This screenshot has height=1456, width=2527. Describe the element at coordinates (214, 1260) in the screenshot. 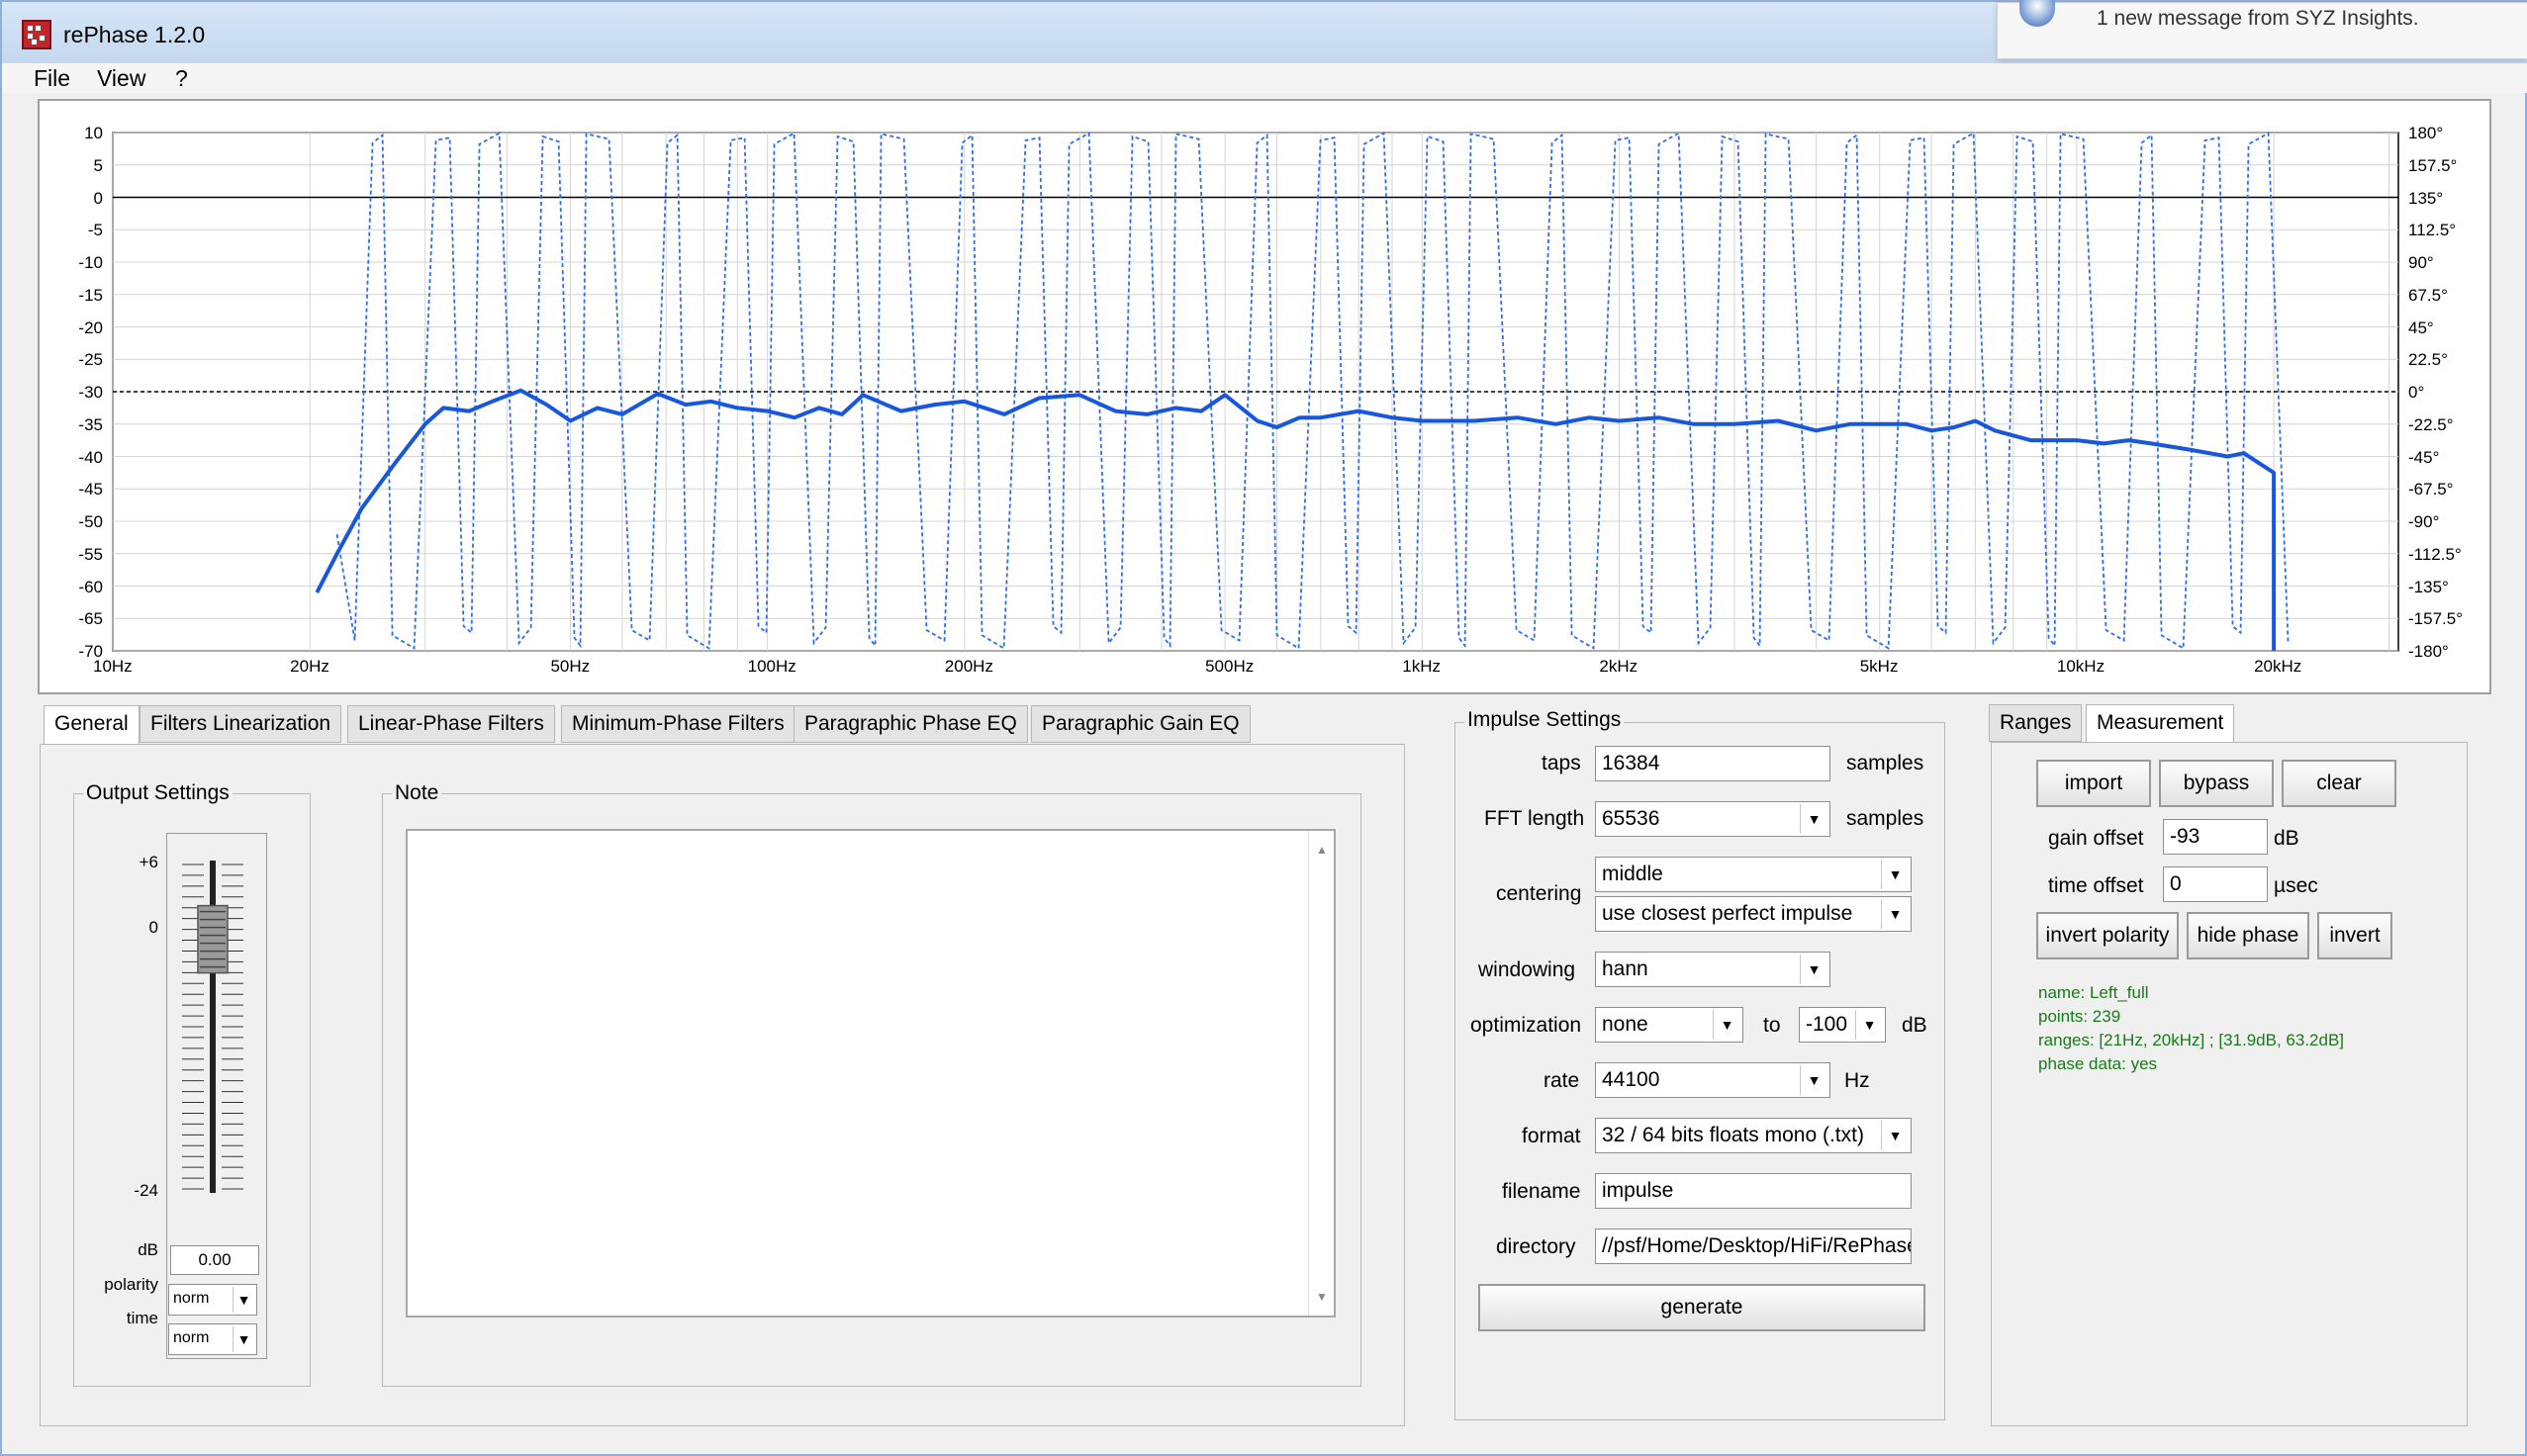

I see `output-db-field: 0.00` at that location.